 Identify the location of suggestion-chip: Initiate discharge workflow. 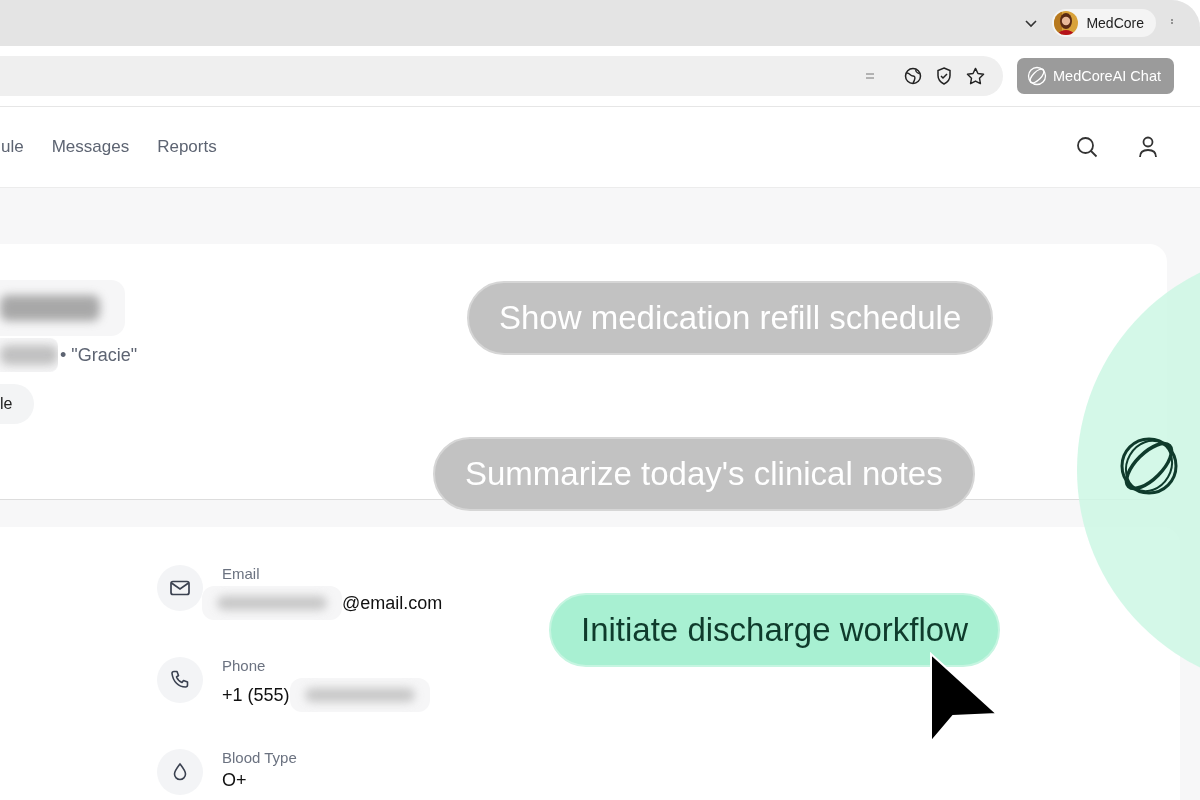
(774, 630).